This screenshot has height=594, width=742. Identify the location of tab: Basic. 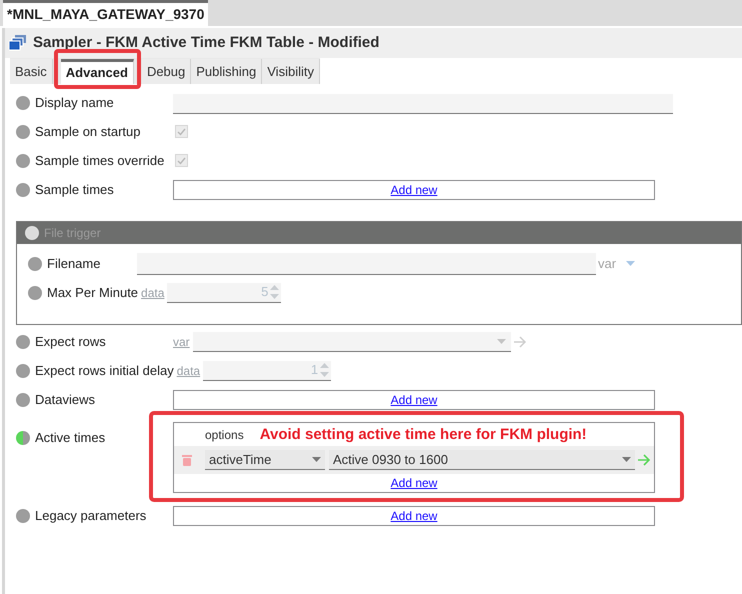
(31, 71).